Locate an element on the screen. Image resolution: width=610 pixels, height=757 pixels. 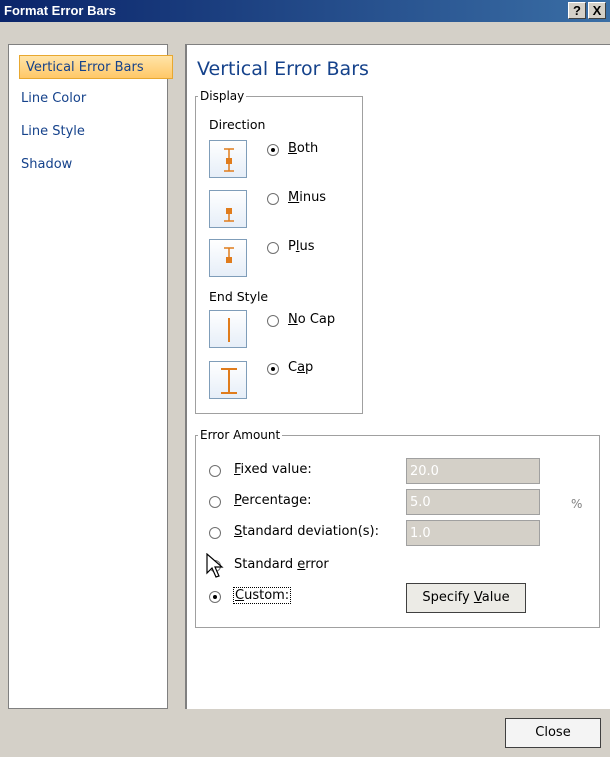
percentage-input: 5.0 is located at coordinates (473, 502).